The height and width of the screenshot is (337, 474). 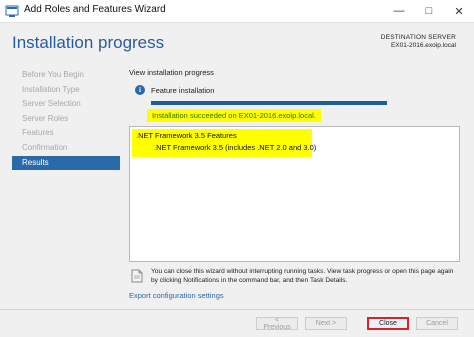 What do you see at coordinates (186, 135) in the screenshot?
I see `feature-item-parent: .NET Framework 3.5 Features` at bounding box center [186, 135].